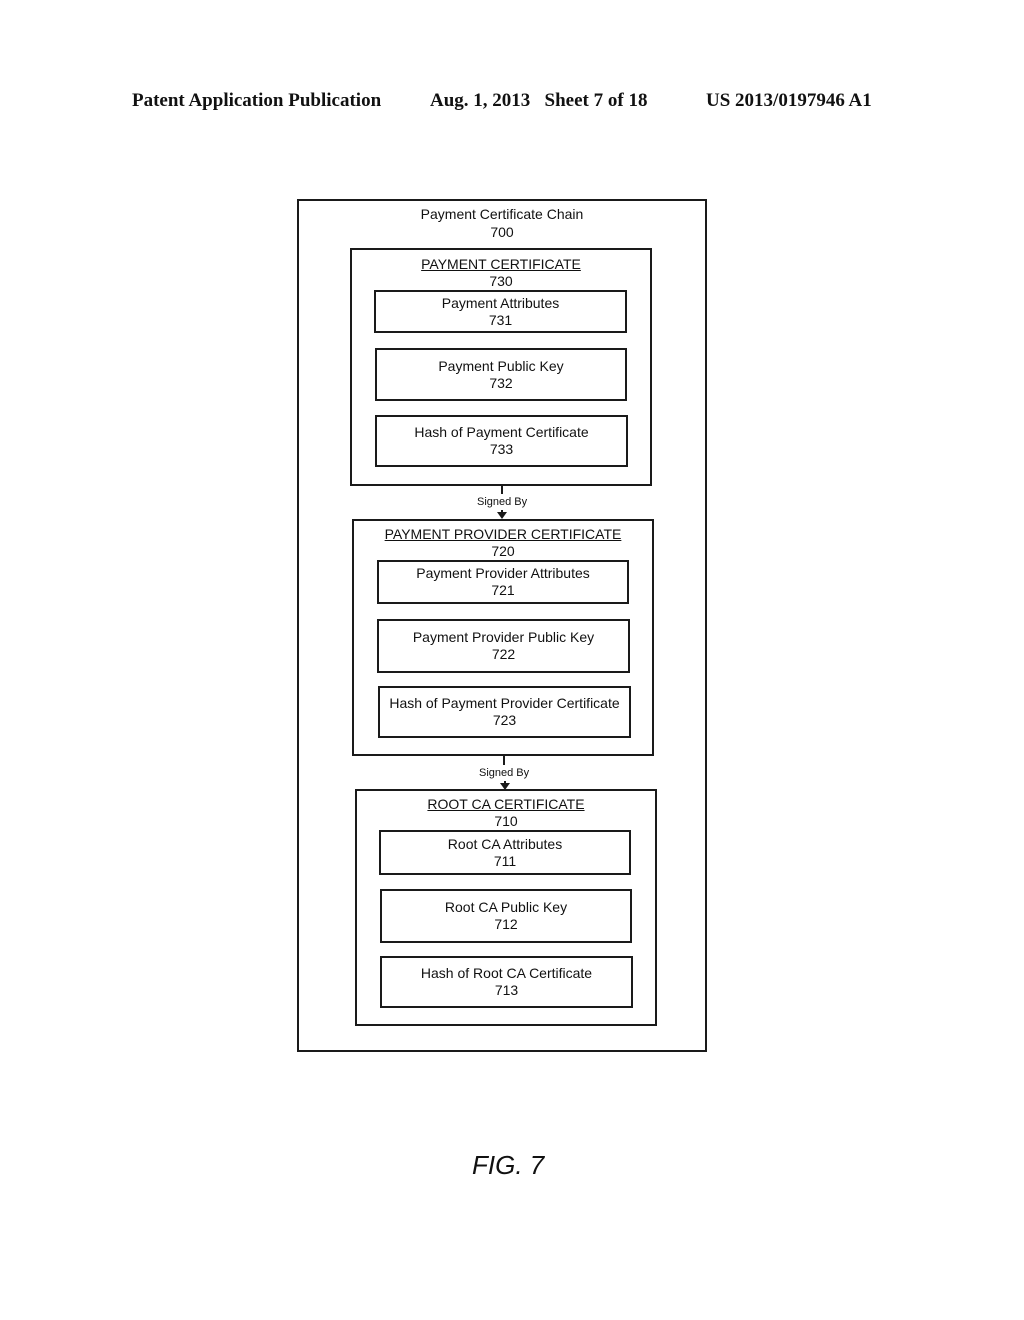  What do you see at coordinates (501, 432) in the screenshot?
I see `field-label: Hash of Payment Certificate` at bounding box center [501, 432].